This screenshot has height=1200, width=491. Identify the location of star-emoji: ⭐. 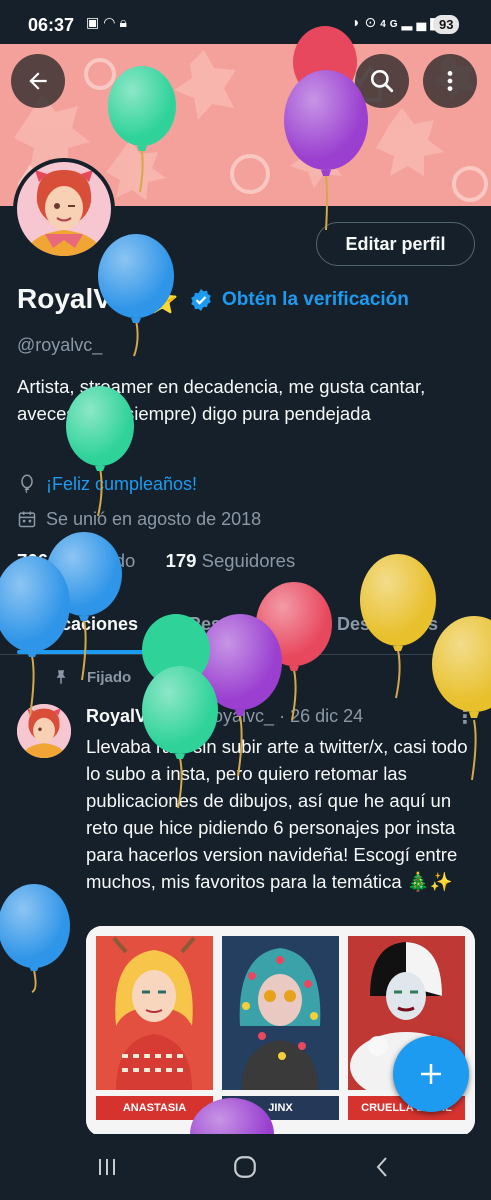
(162, 300).